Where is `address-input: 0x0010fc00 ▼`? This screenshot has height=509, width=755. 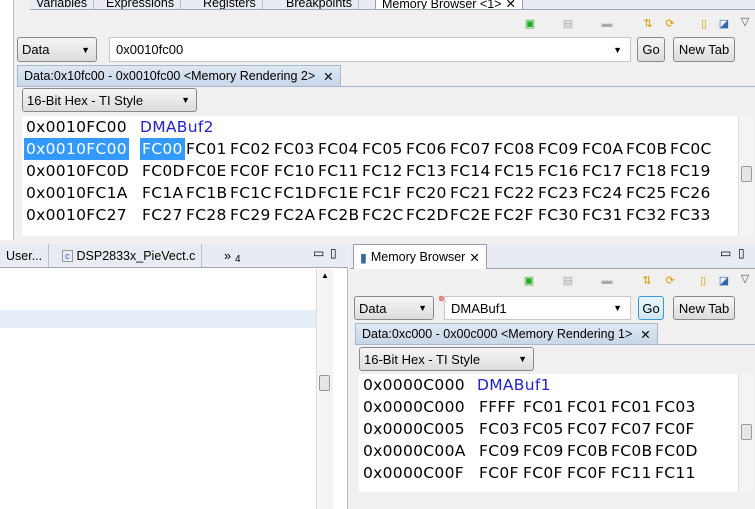
address-input: 0x0010fc00 ▼ is located at coordinates (370, 49).